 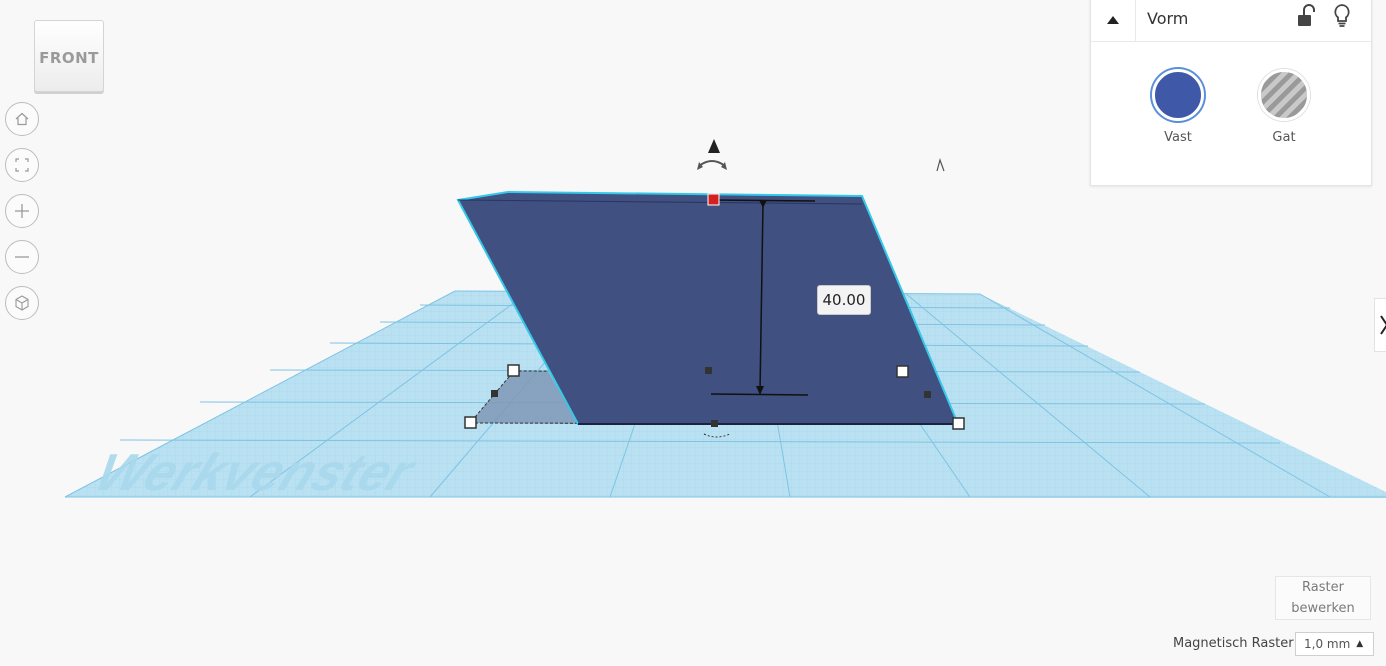 What do you see at coordinates (1284, 95) in the screenshot?
I see `hole-swatch` at bounding box center [1284, 95].